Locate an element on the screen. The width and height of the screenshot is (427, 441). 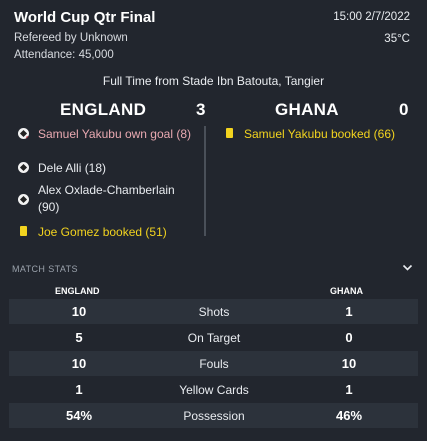
home-team-name: ENGLAND is located at coordinates (103, 110).